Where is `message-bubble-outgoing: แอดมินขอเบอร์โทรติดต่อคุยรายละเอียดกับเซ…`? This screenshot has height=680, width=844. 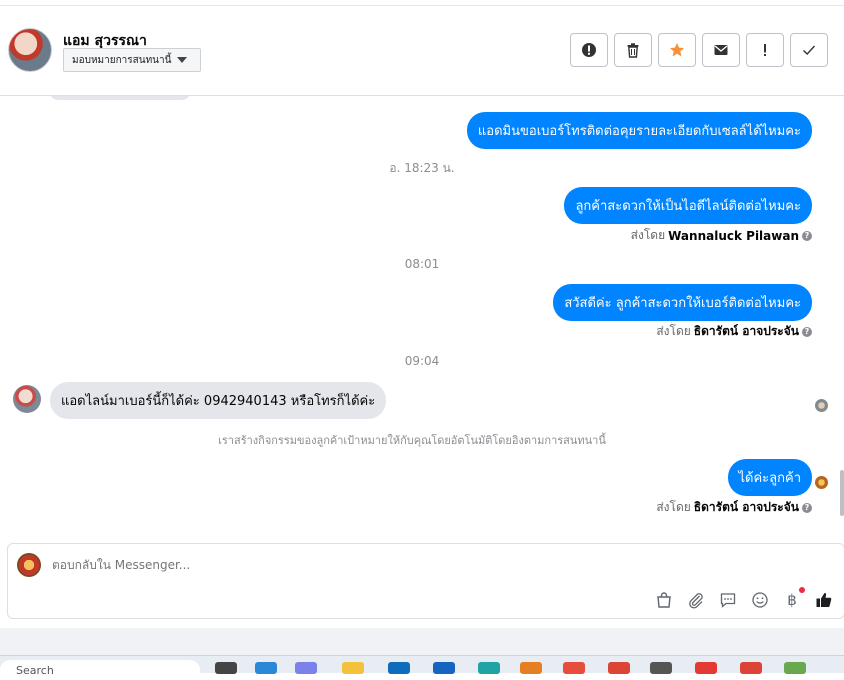
message-bubble-outgoing: แอดมินขอเบอร์โทรติดต่อคุยรายละเอียดกับเซ… is located at coordinates (639, 130).